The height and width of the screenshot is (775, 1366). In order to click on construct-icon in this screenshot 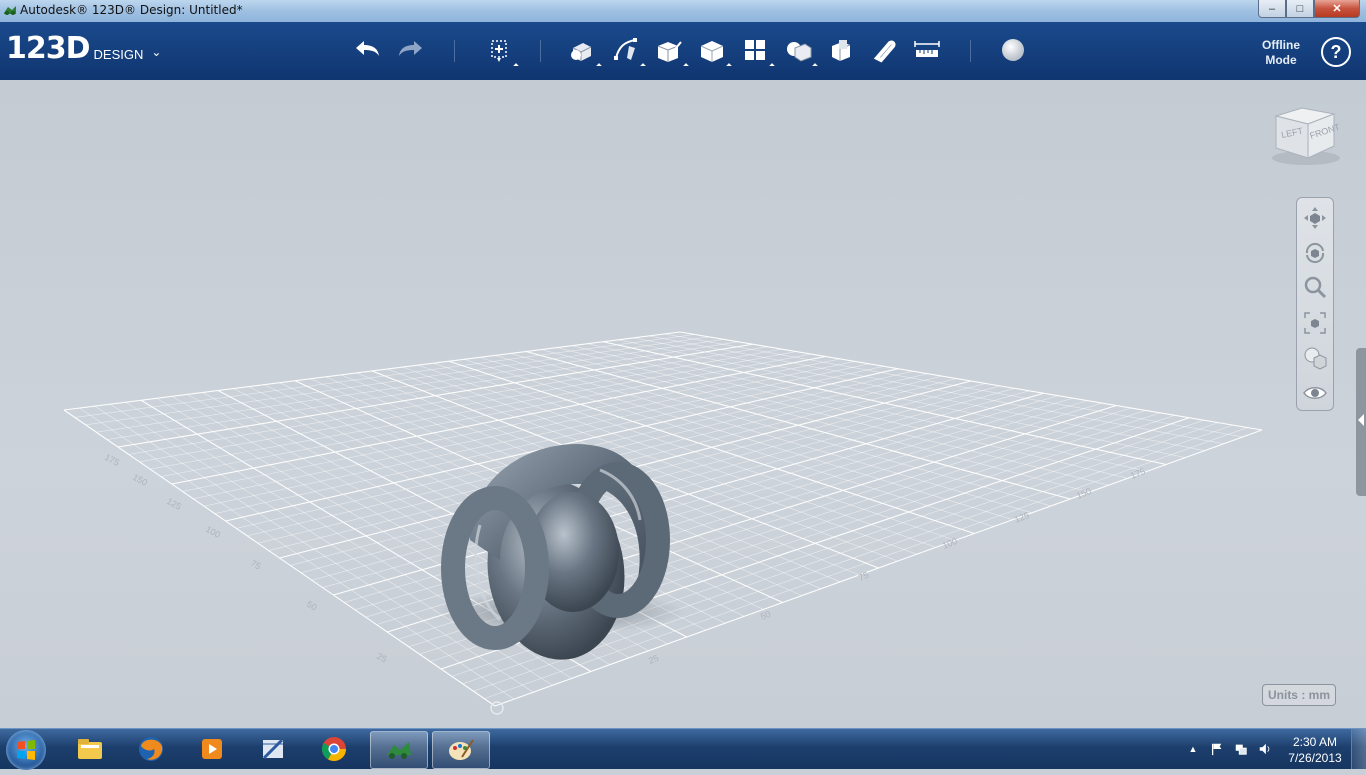, I will do `click(669, 51)`.